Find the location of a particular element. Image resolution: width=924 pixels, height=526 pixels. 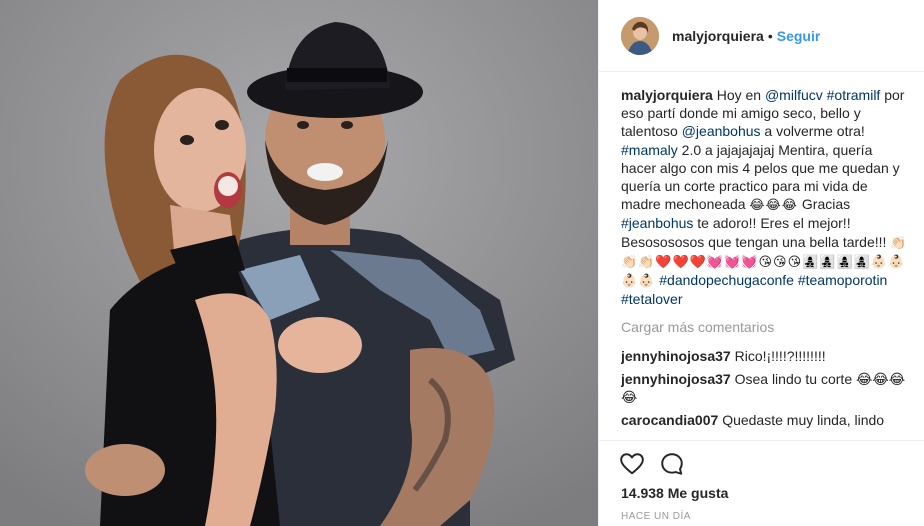

caption-username: malyjorquiera is located at coordinates (667, 95).